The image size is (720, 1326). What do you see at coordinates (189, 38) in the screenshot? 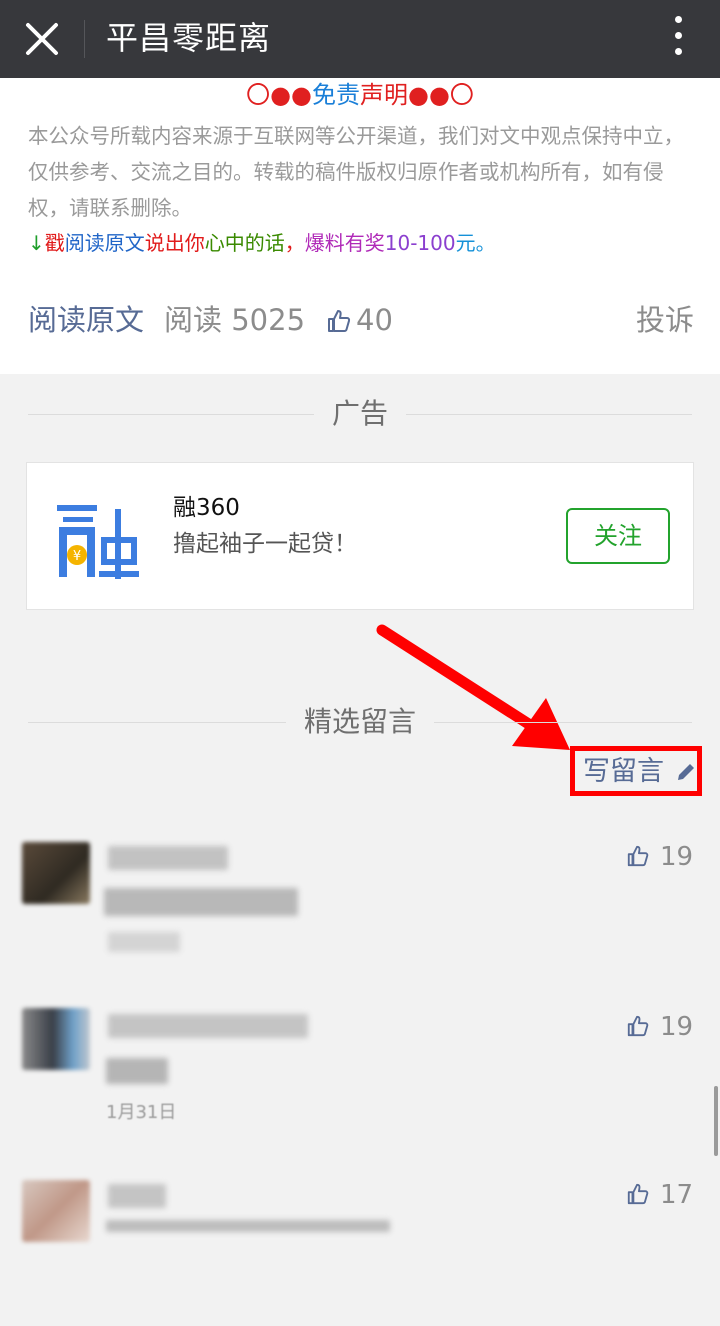
I see `page-title: 平昌零距离` at bounding box center [189, 38].